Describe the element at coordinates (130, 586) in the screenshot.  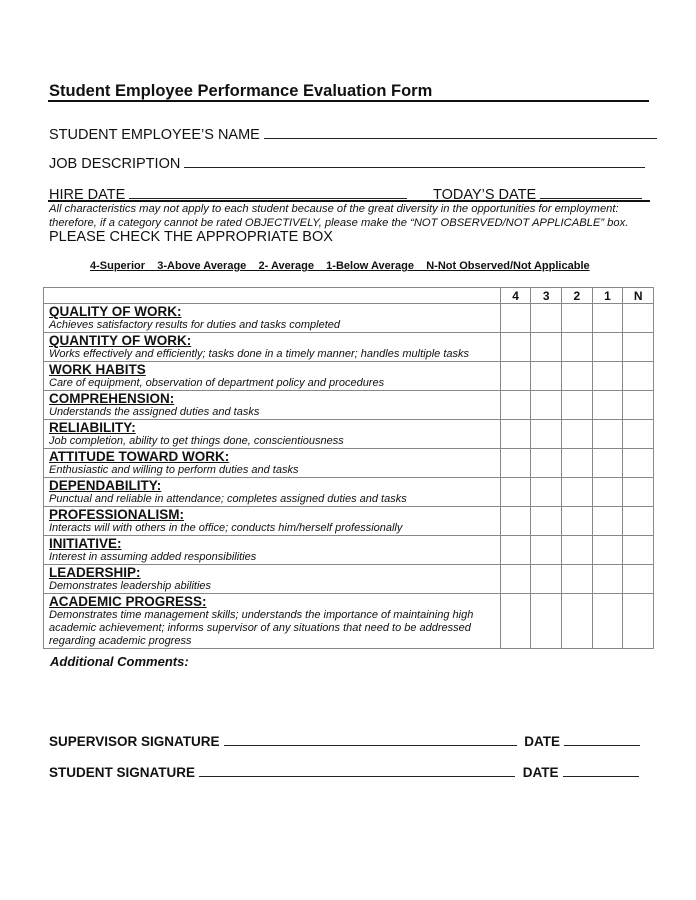
I see `criteria-description: Demonstrates leadership abilities` at that location.